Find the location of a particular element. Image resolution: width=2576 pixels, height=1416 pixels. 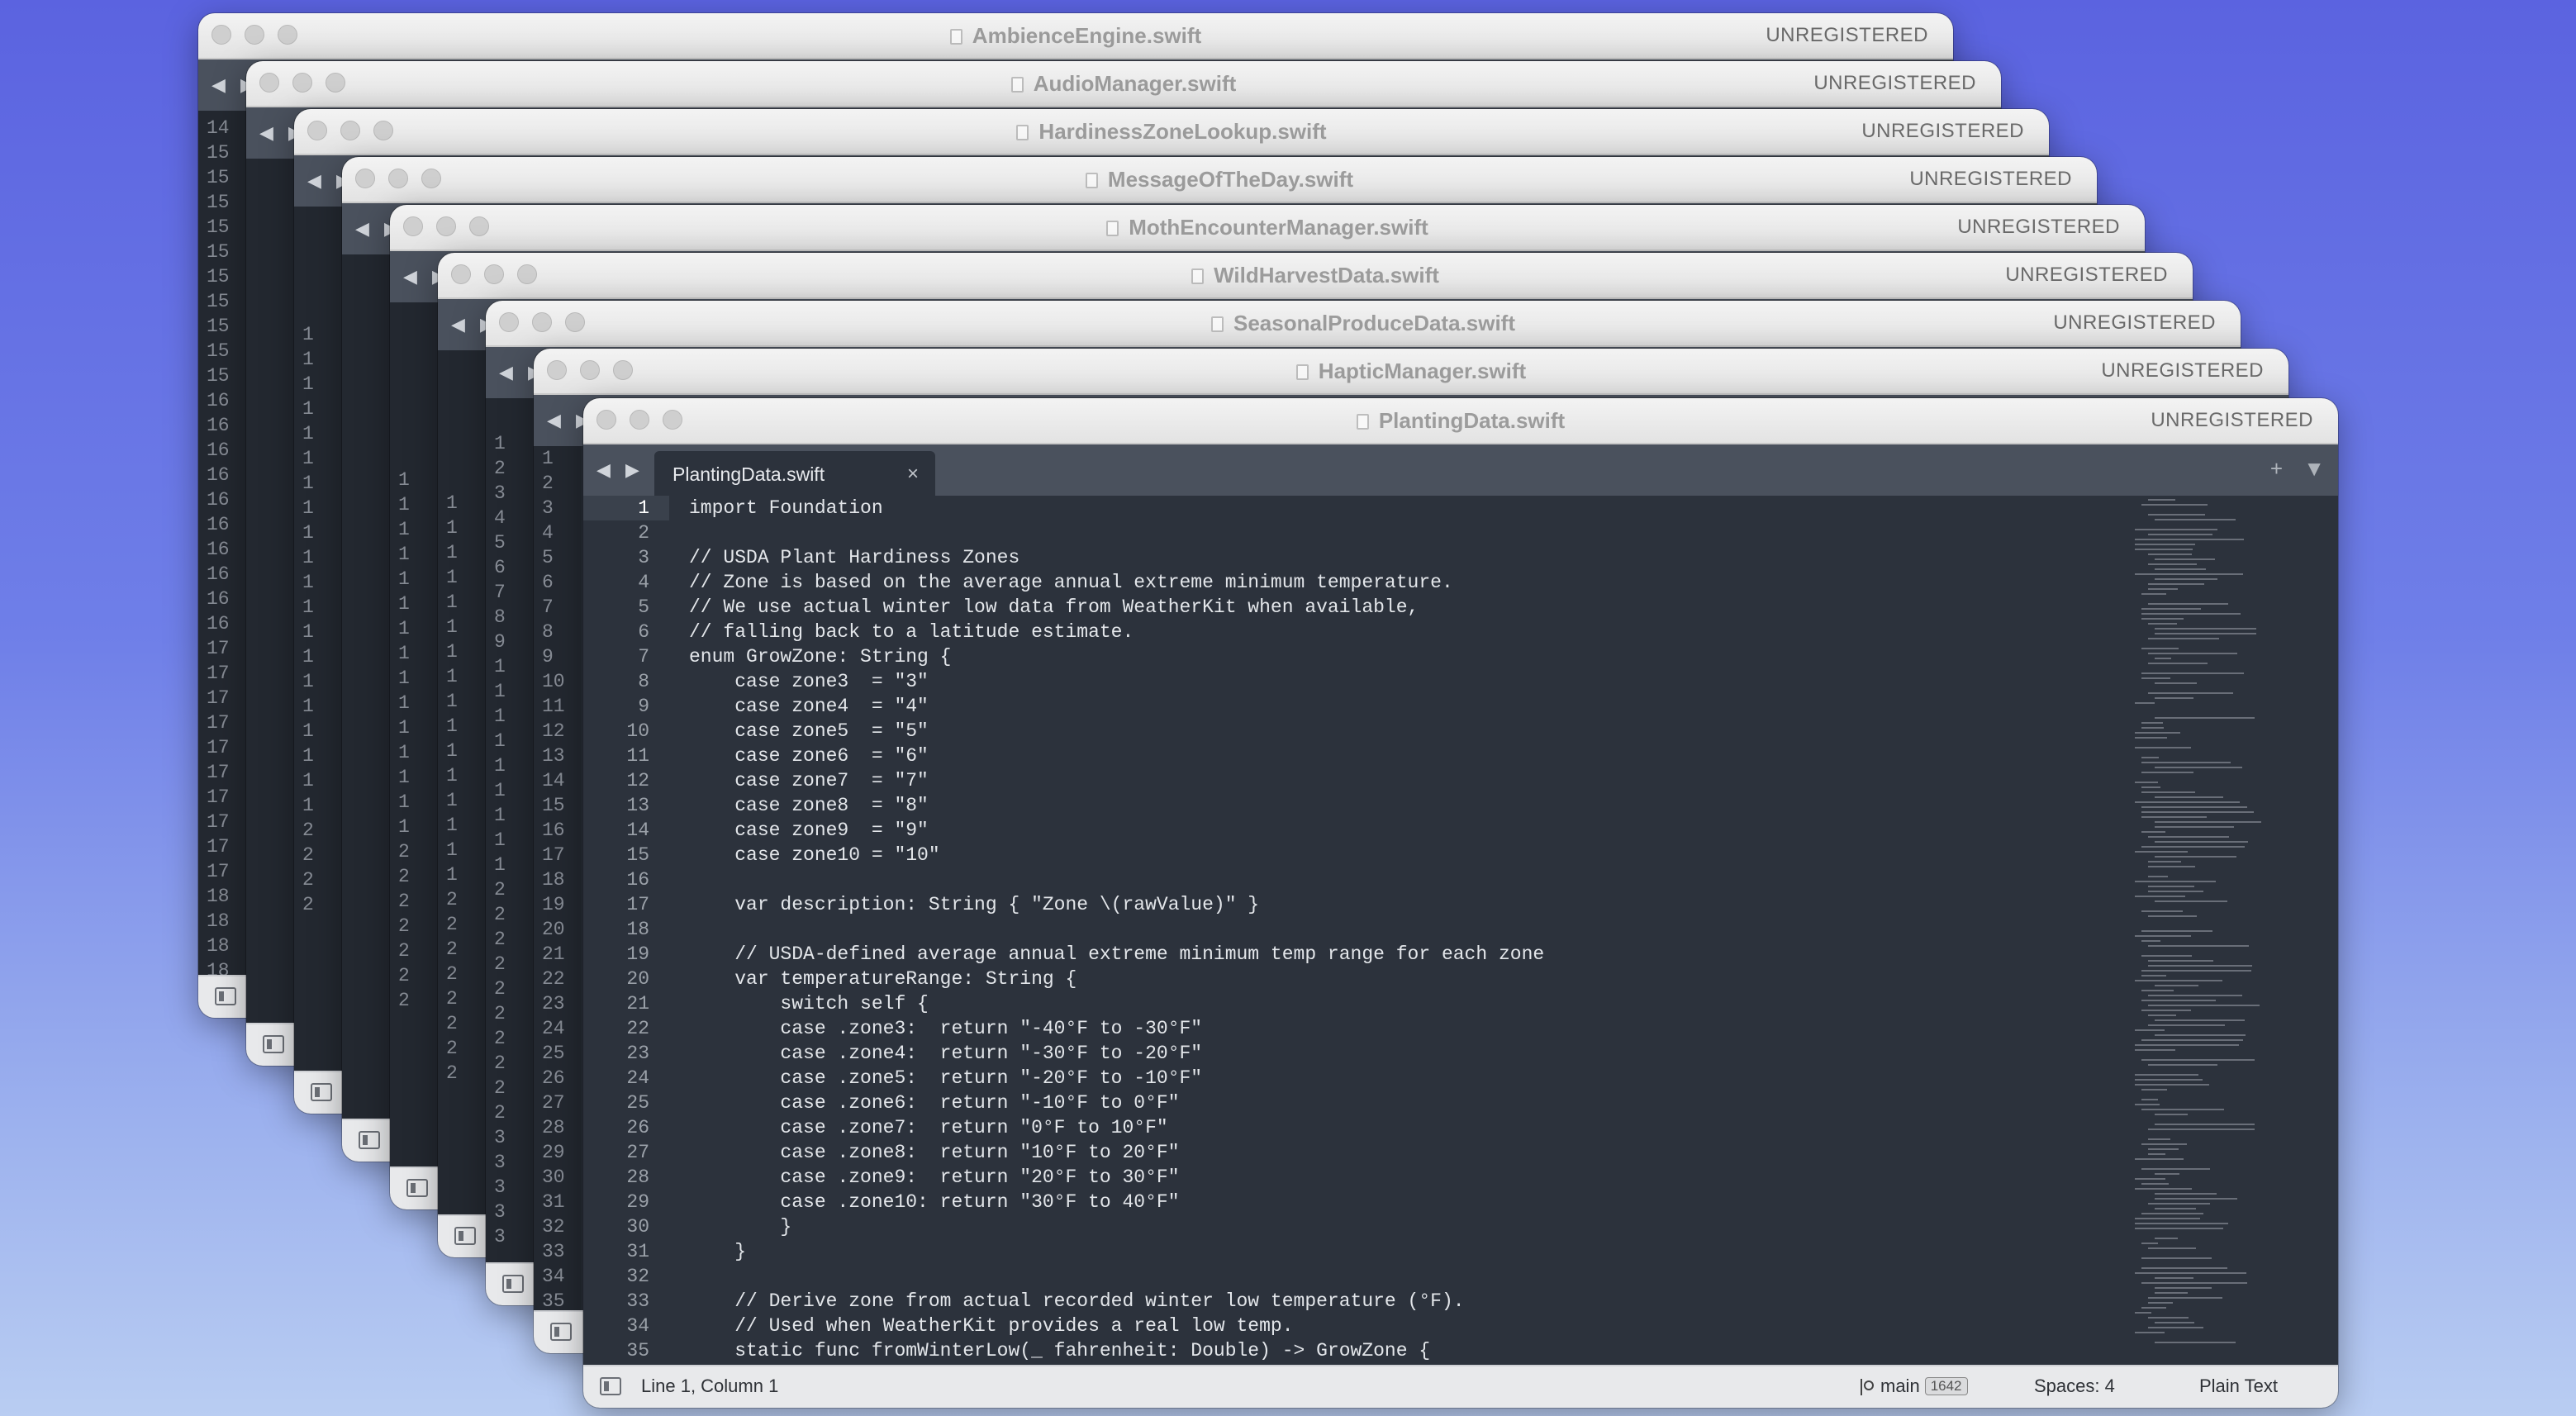

code-line: case zone8 = "8" is located at coordinates (1406, 805).